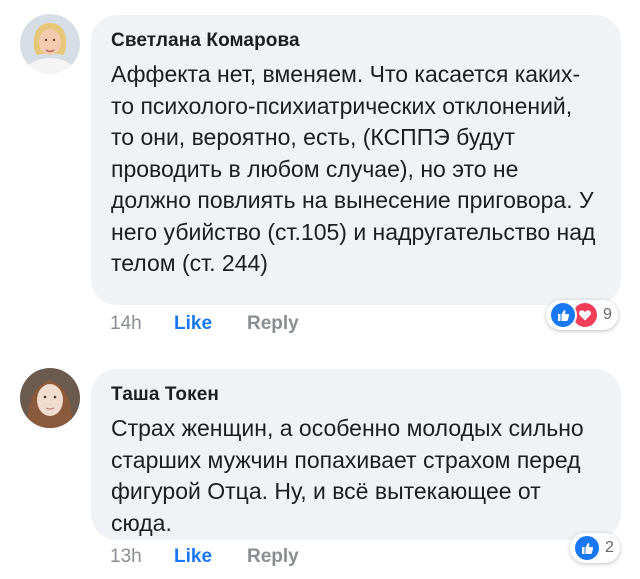 This screenshot has height=579, width=640. I want to click on comment-timestamp: 14h, so click(142, 324).